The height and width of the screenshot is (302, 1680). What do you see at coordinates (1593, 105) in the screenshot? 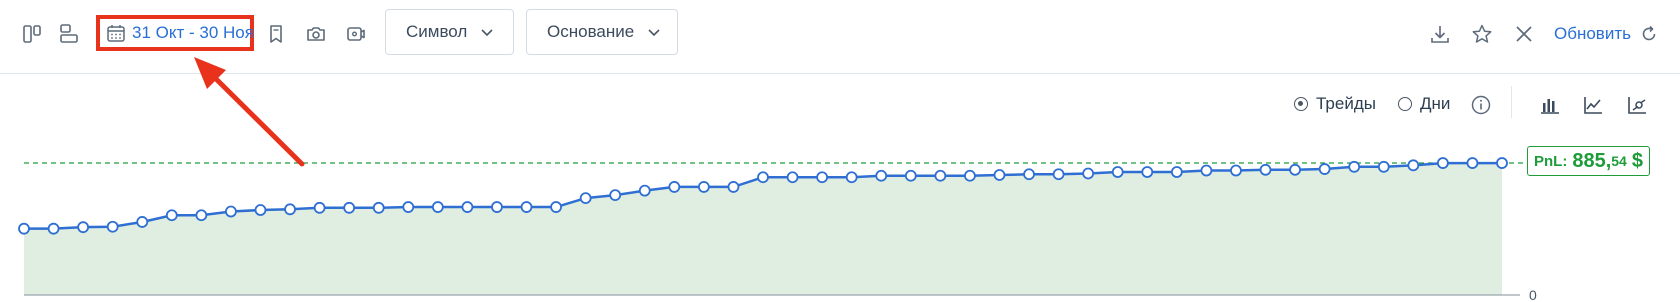
I see `line-chart-icon` at bounding box center [1593, 105].